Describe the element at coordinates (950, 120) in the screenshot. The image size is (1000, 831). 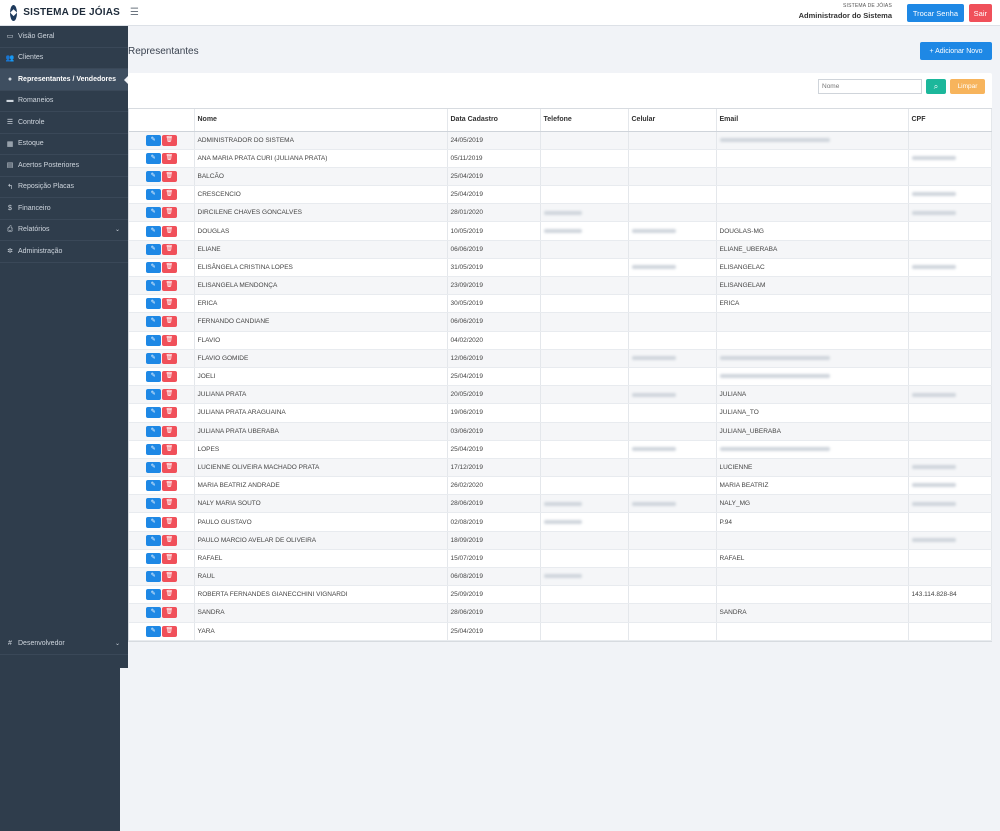
I see `col-cpf: CPF` at that location.